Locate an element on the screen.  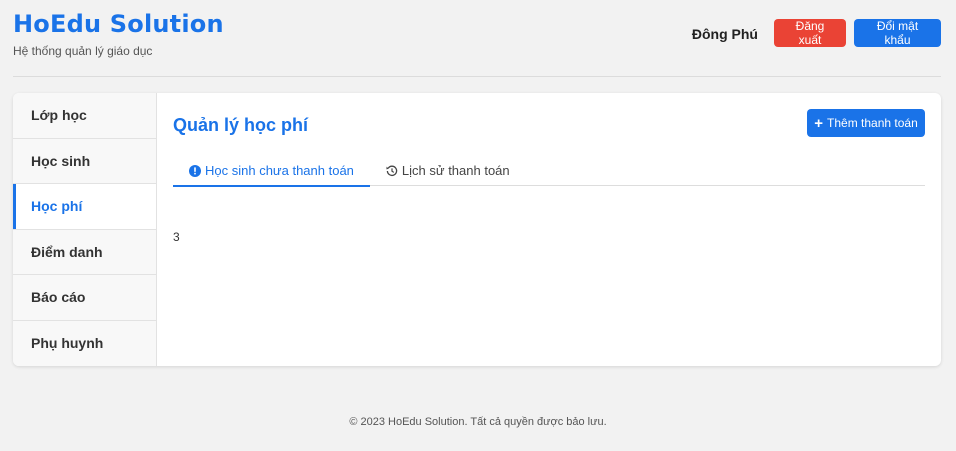
sidebar-item-label: Phụ huynh is located at coordinates (67, 343).